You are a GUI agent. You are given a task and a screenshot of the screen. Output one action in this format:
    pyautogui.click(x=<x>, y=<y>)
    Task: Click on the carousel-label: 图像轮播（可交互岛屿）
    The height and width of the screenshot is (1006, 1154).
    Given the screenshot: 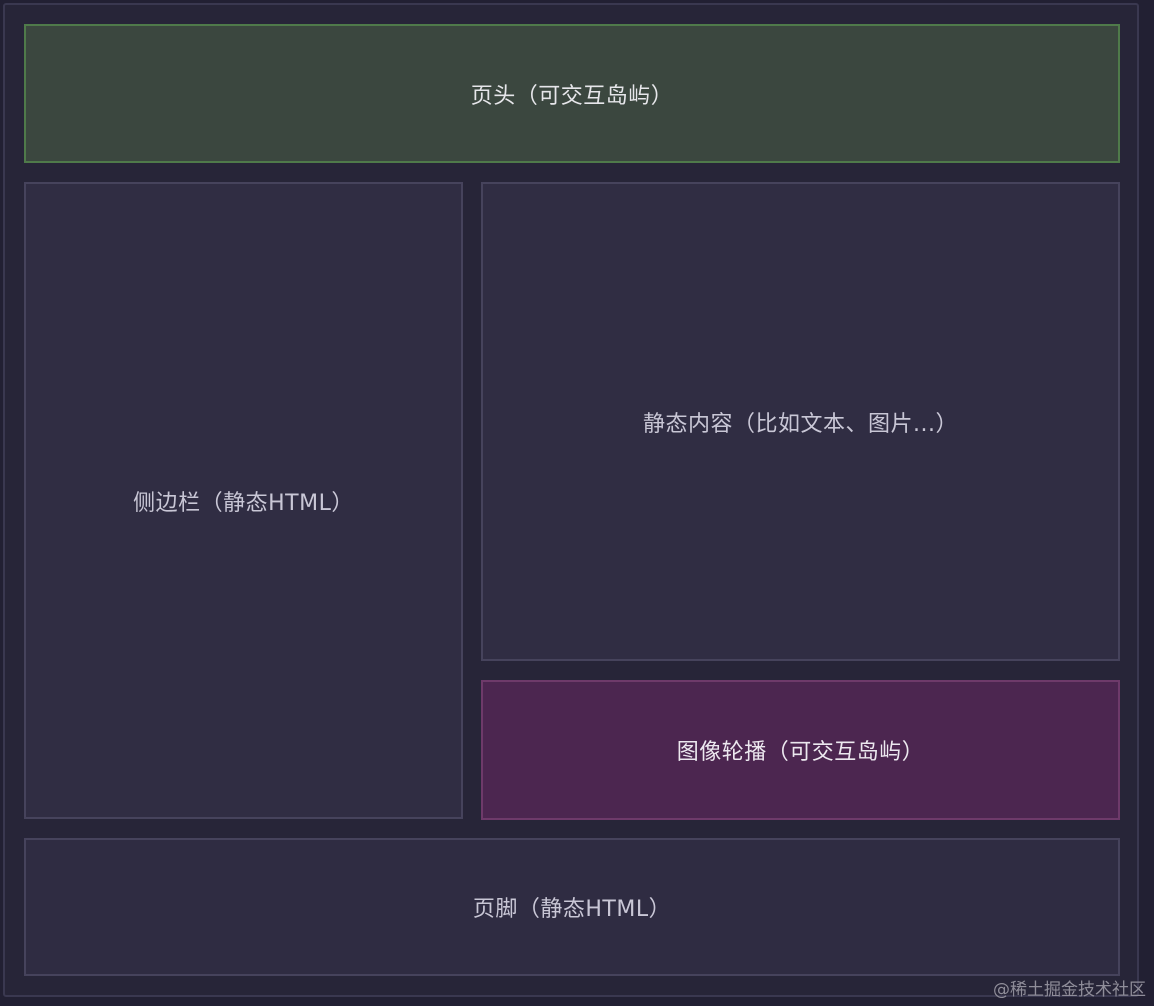 What is the action you would take?
    pyautogui.click(x=800, y=752)
    